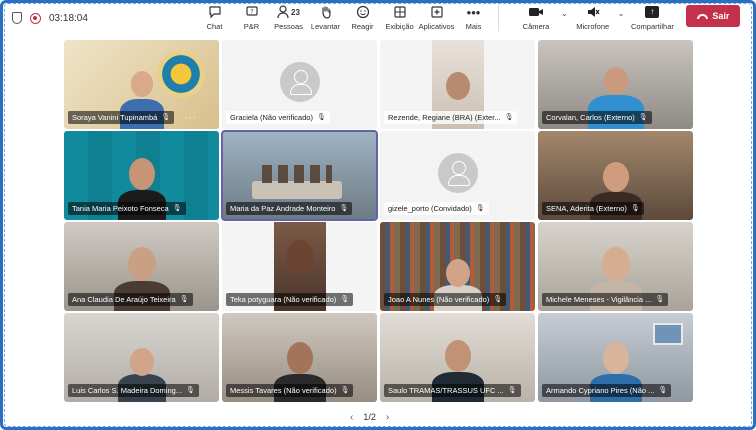 The image size is (756, 430). Describe the element at coordinates (68, 18) in the screenshot. I see `meeting-timer: 03:18:04` at that location.